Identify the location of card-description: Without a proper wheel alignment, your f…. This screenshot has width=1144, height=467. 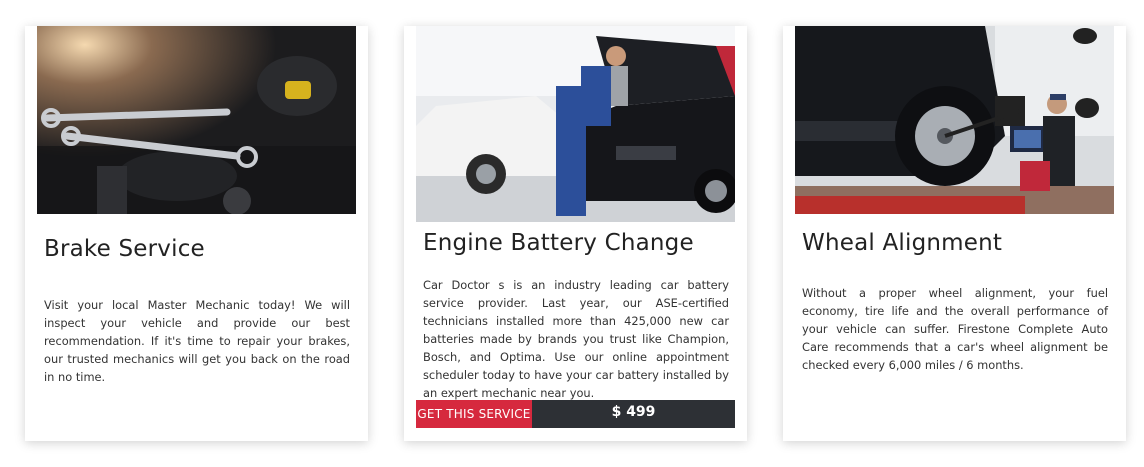
(955, 329).